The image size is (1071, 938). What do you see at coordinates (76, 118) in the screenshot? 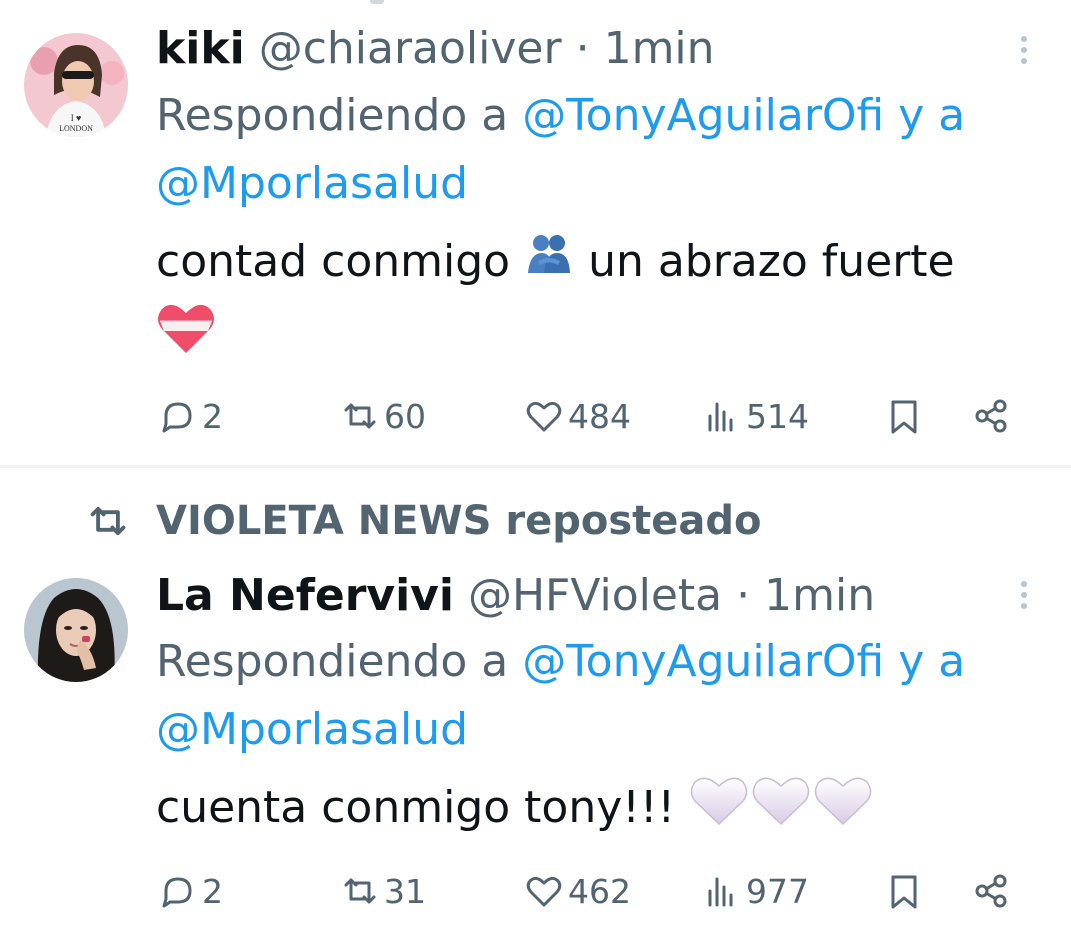
I see `svg-text: I ♥` at bounding box center [76, 118].